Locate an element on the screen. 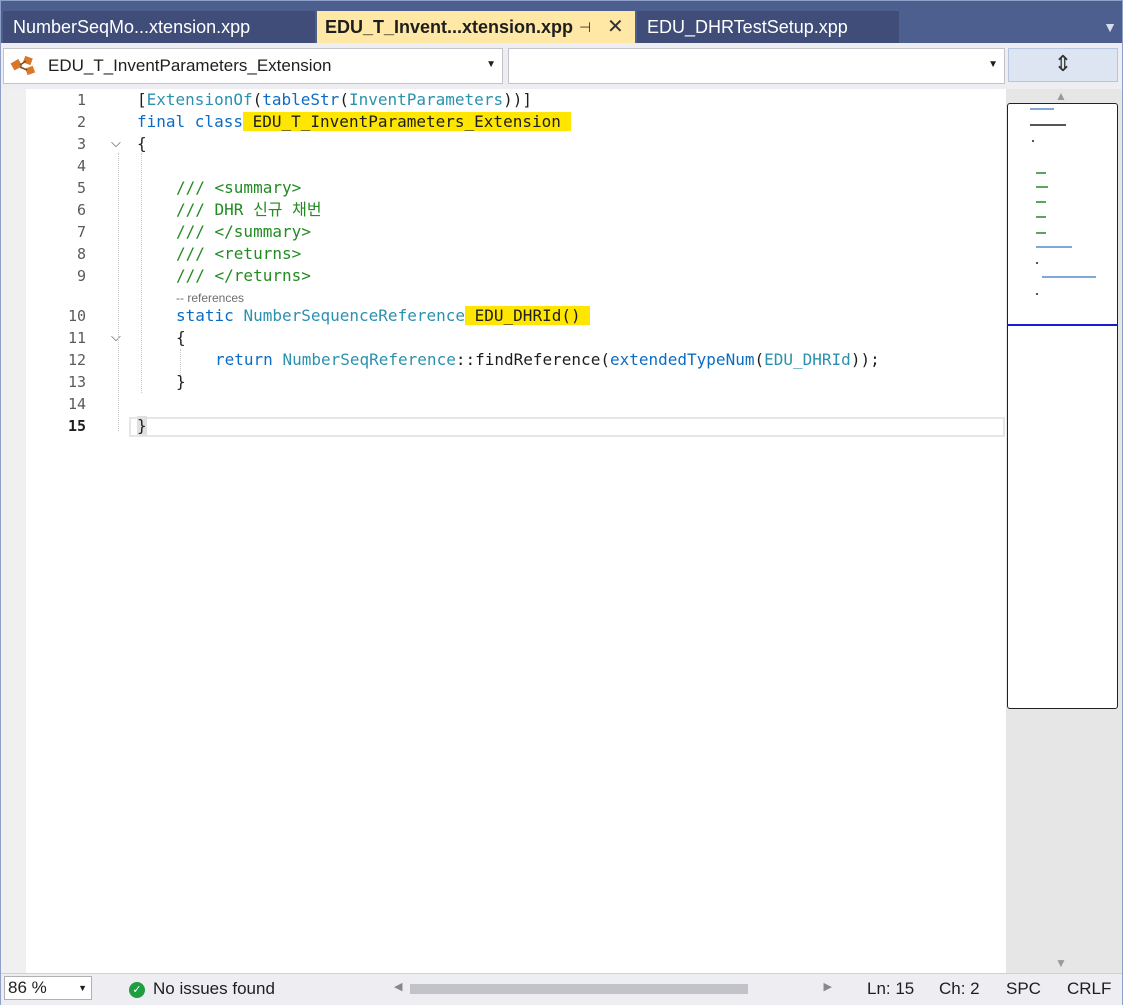 The width and height of the screenshot is (1123, 1005). tab-numberseq-extension: NumberSeqMo...xtension.xpp is located at coordinates (159, 27).